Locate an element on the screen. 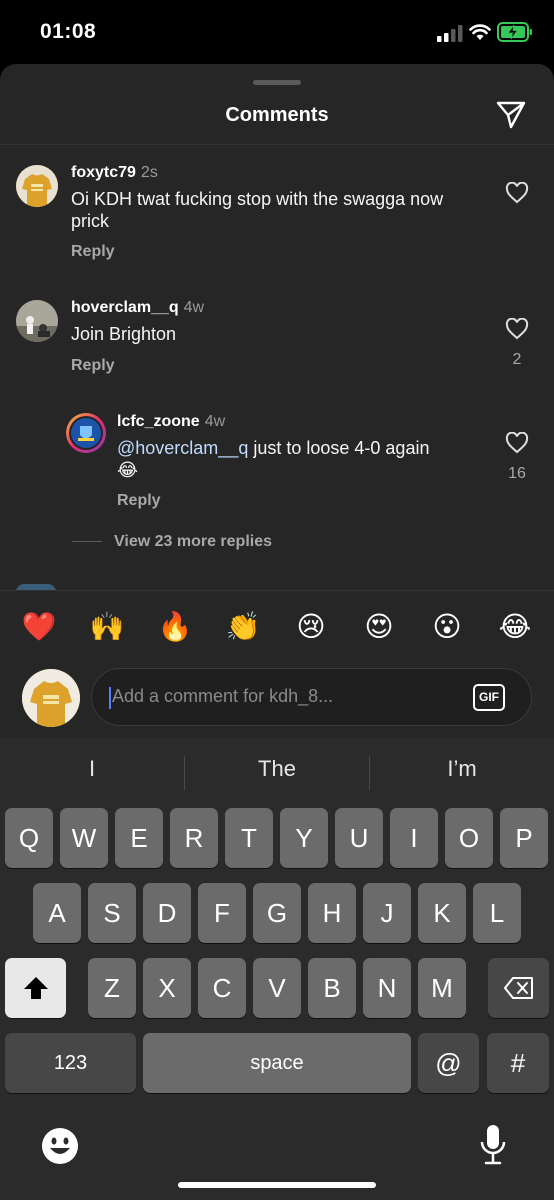 The width and height of the screenshot is (554, 1200). backspace-key is located at coordinates (518, 988).